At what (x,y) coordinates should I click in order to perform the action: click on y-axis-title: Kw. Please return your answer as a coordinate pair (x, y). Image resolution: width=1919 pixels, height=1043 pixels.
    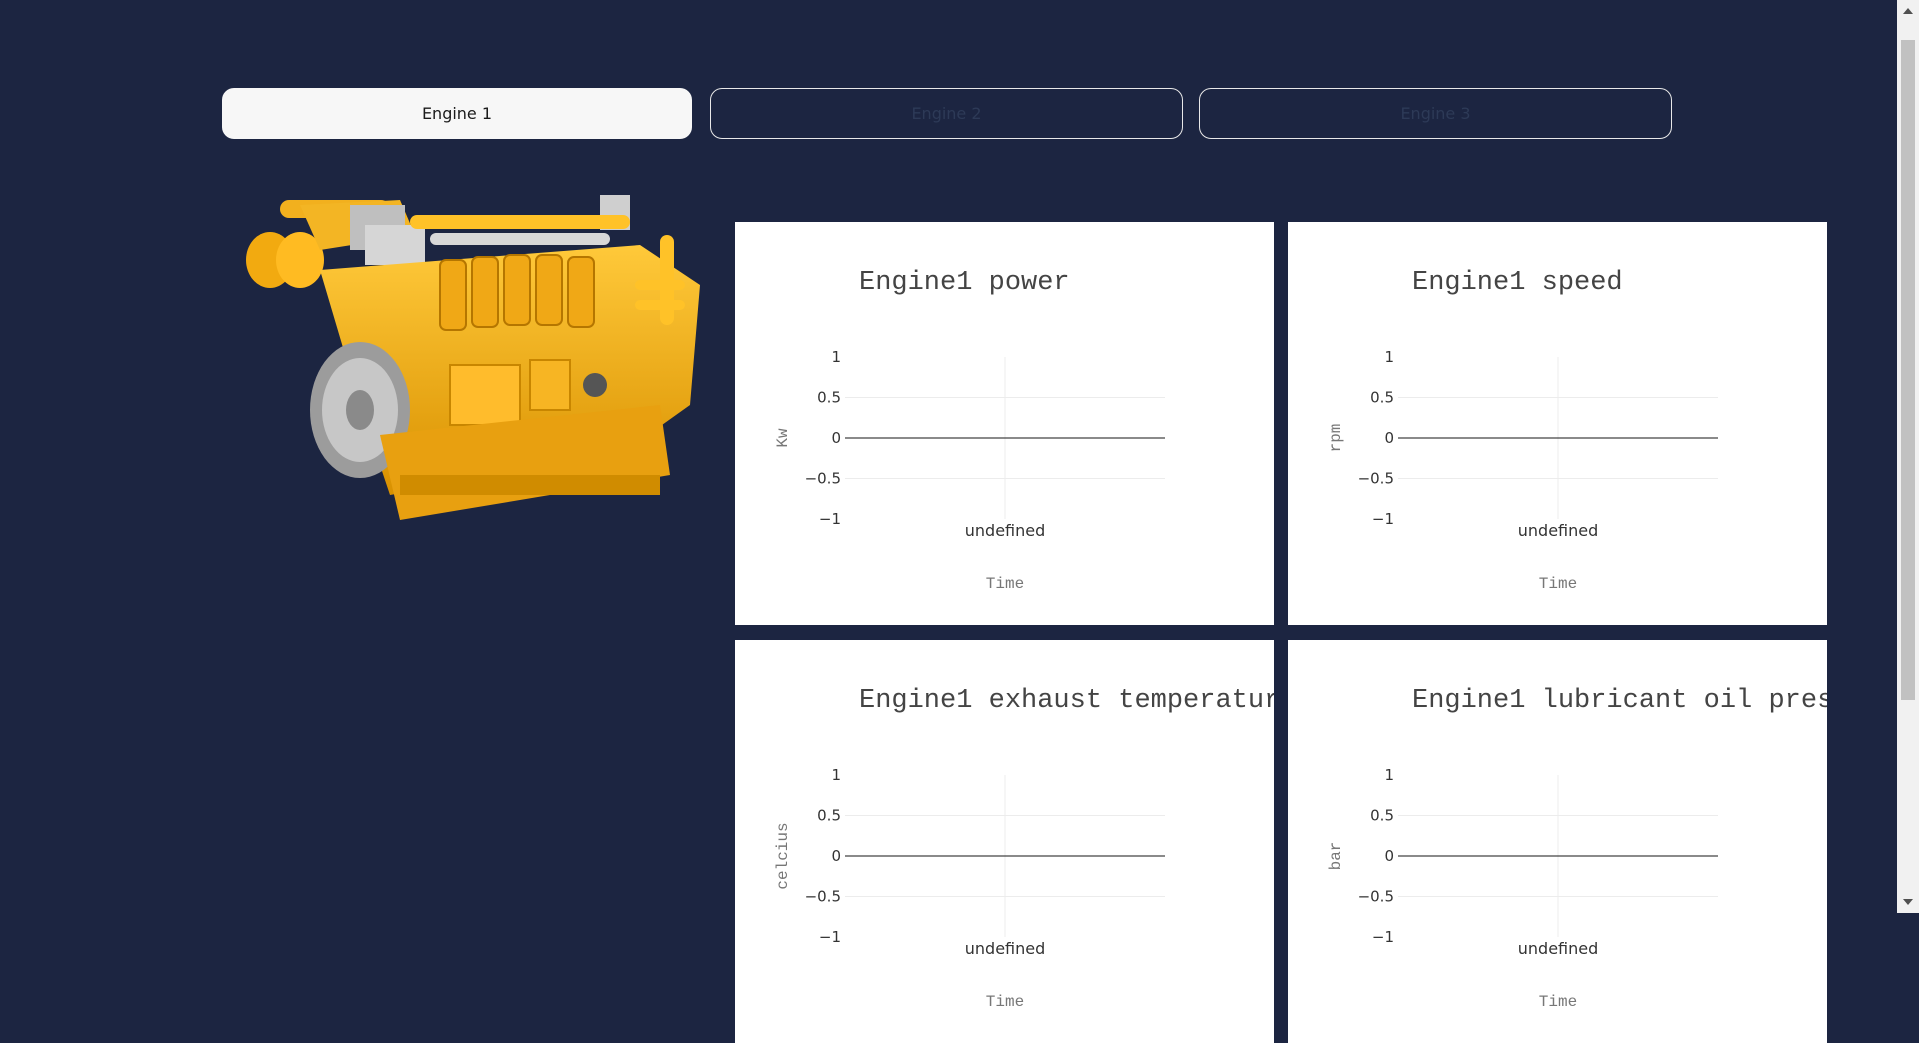
    Looking at the image, I should click on (783, 438).